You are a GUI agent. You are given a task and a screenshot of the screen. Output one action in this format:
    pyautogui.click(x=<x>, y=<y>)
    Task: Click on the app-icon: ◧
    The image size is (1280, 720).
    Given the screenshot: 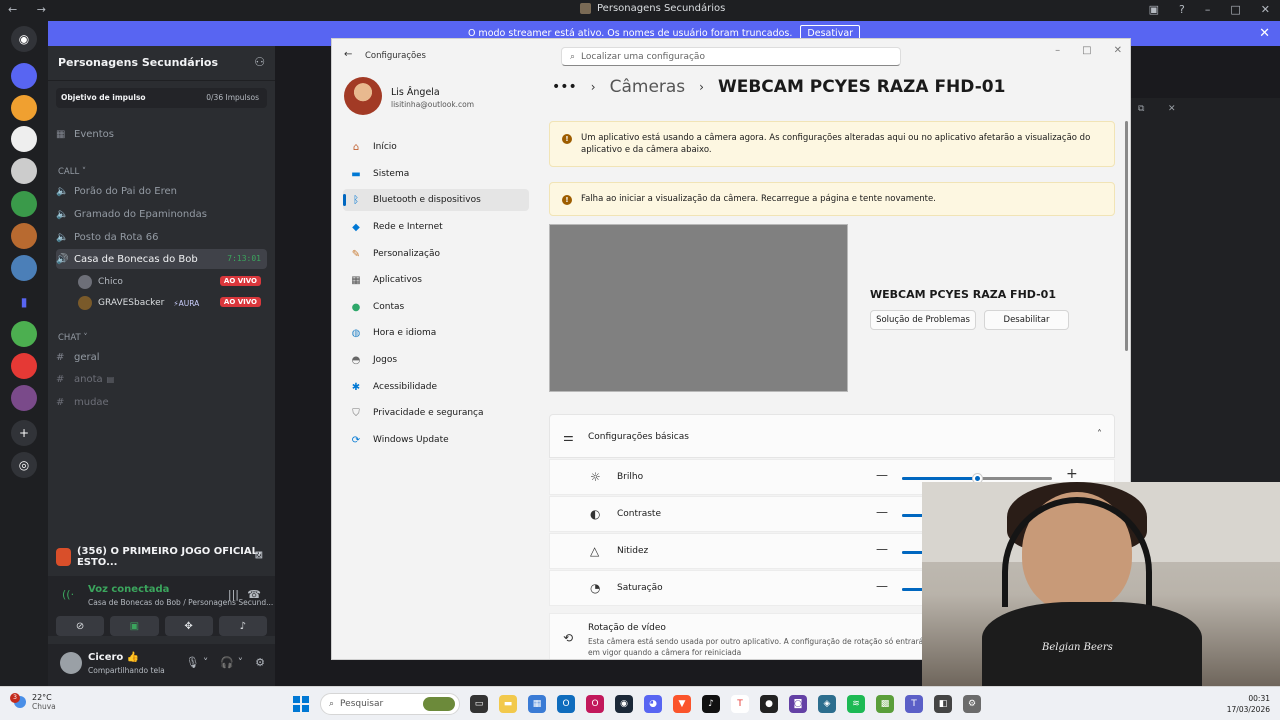 What is the action you would take?
    pyautogui.click(x=943, y=704)
    